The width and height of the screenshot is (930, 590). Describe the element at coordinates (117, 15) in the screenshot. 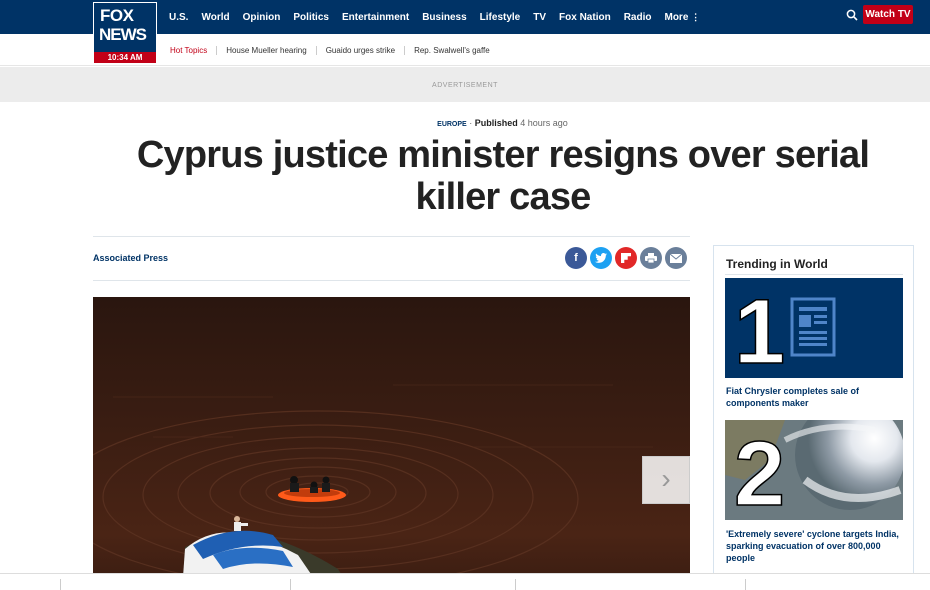

I see `logo-line1: FOX` at that location.